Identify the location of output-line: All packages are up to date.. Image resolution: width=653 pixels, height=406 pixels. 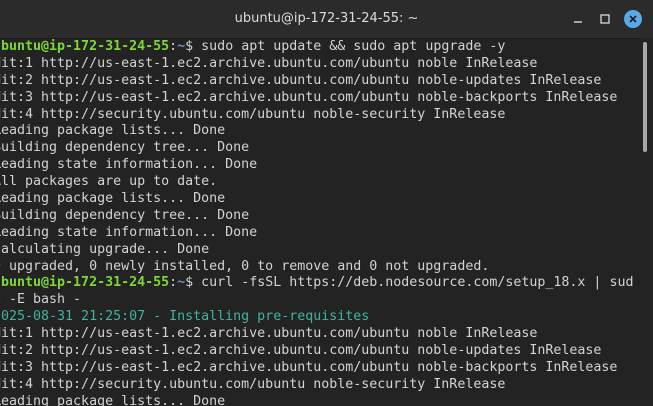
(316, 182).